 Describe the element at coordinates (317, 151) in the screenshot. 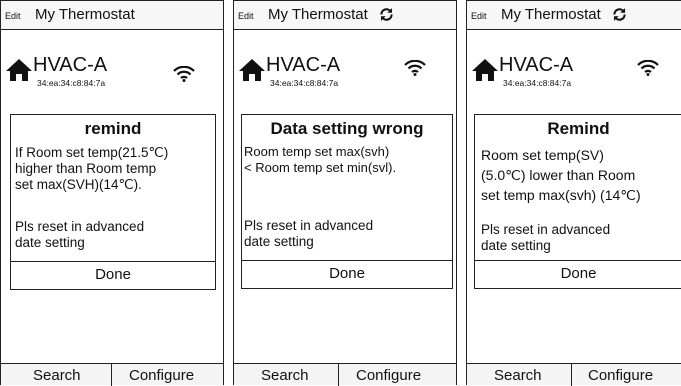

I see `message-line: Room temp set max(svh)` at that location.